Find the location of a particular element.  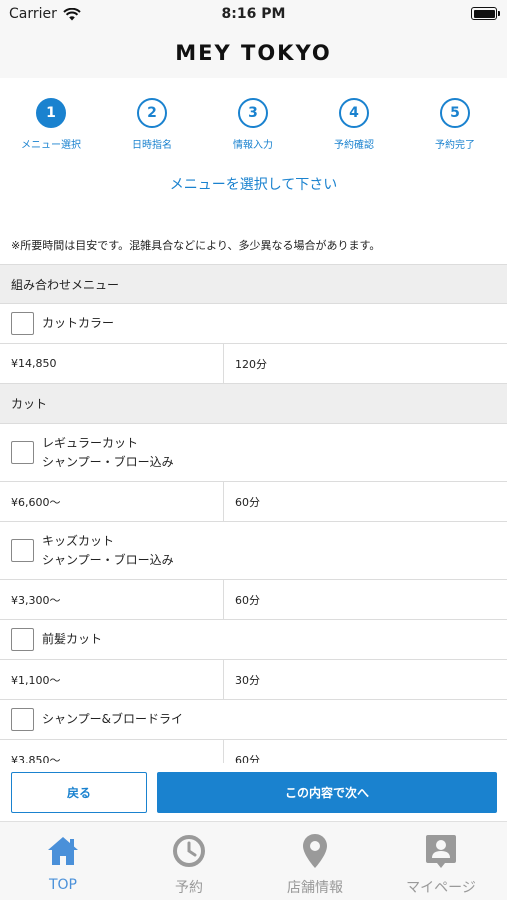

next-button: この内容で次へ is located at coordinates (327, 792).